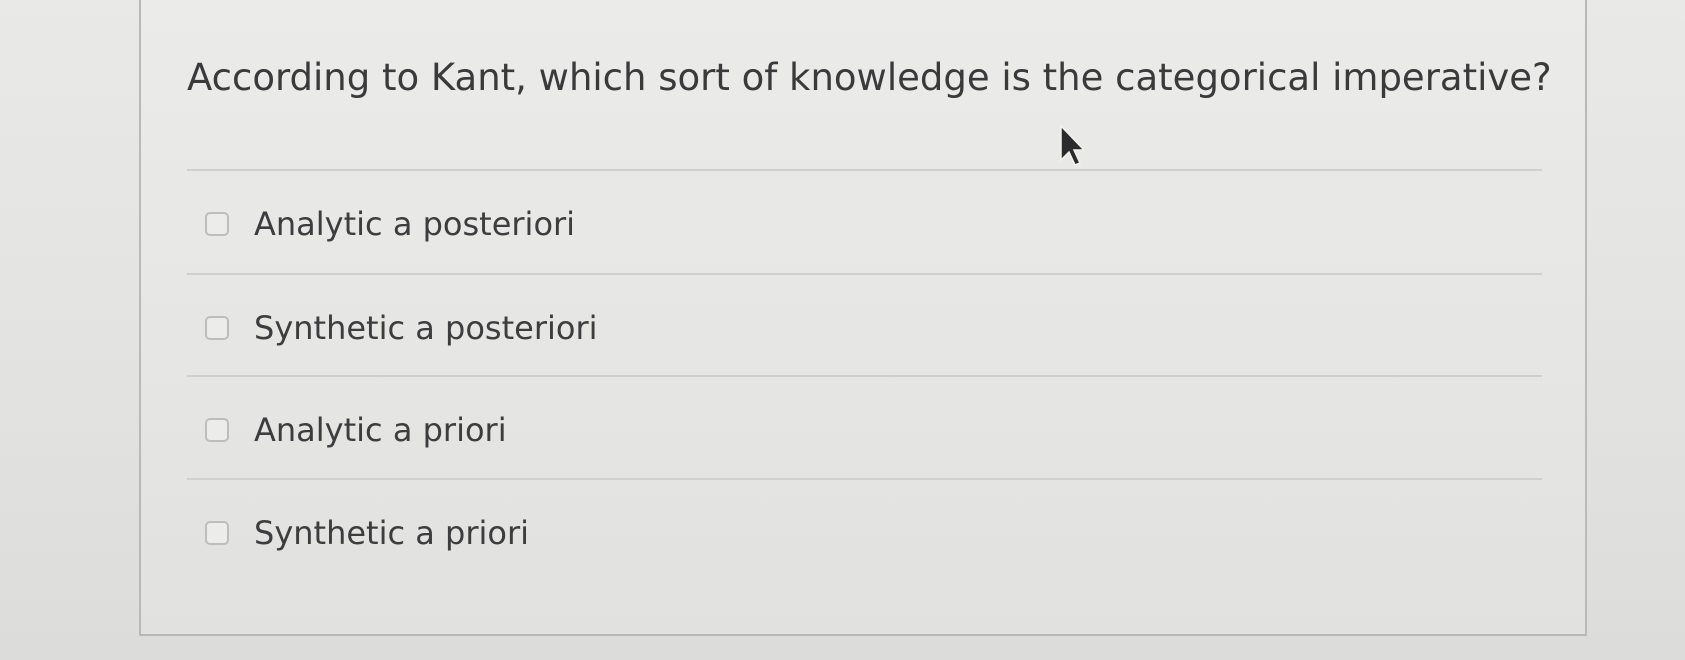 The image size is (1685, 660). Describe the element at coordinates (391, 533) in the screenshot. I see `option-label: Synthetic a priori` at that location.